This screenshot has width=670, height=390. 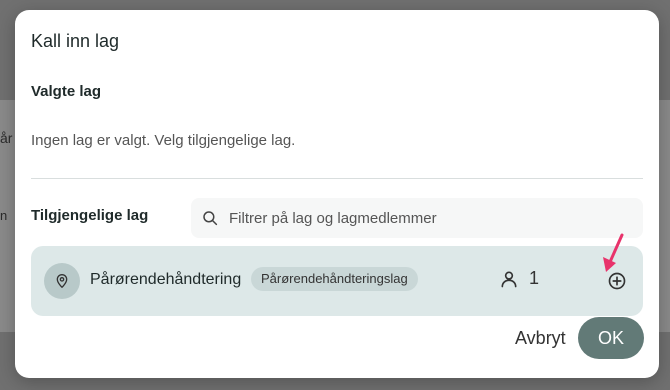 I want to click on member-count: 1, so click(x=519, y=278).